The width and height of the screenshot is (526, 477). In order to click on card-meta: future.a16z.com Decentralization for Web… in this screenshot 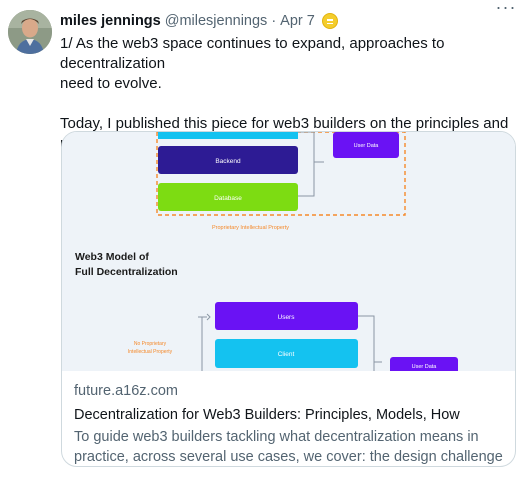, I will do `click(288, 424)`.